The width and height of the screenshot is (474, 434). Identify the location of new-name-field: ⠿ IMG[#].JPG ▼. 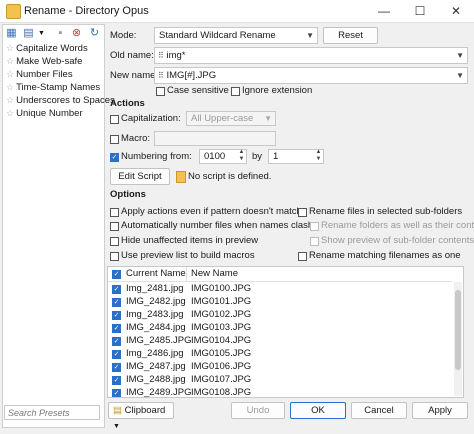
(311, 75).